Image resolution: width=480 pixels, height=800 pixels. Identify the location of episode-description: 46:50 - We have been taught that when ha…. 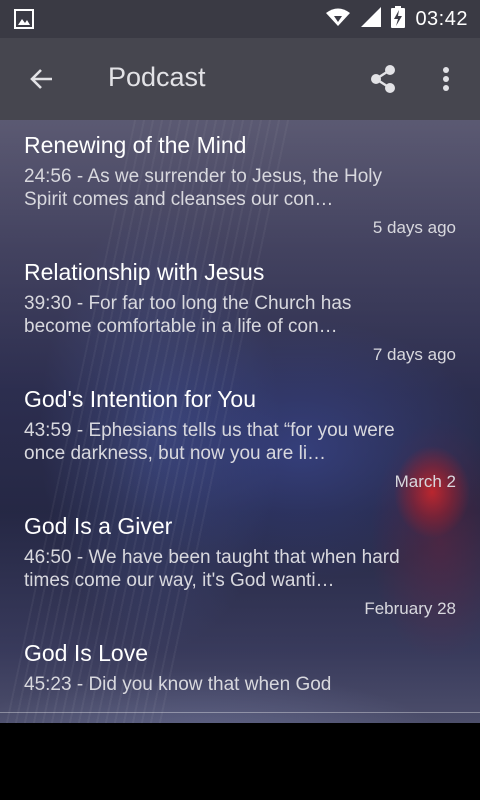
(212, 569).